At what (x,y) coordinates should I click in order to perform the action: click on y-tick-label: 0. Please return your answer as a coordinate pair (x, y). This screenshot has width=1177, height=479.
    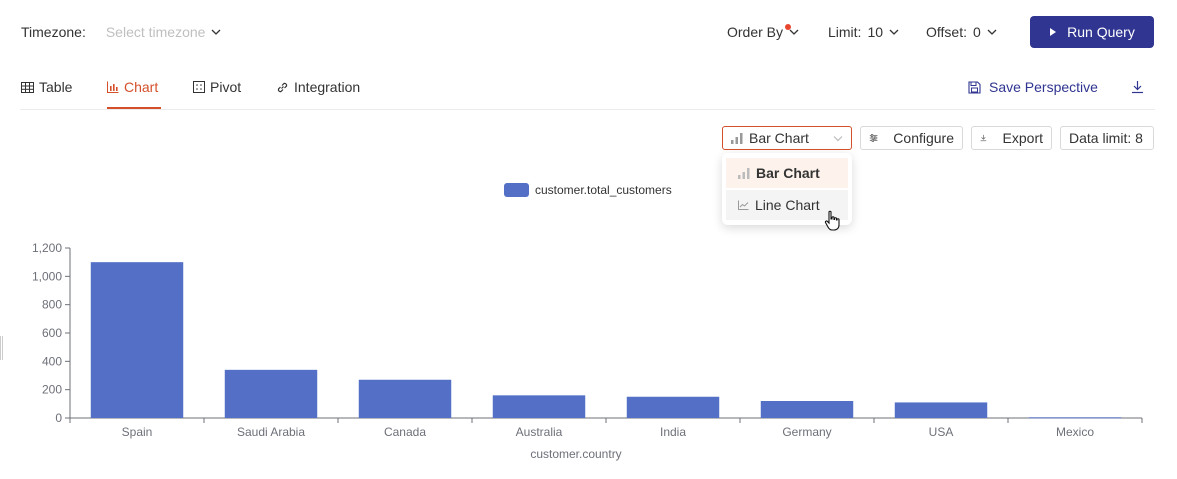
    Looking at the image, I should click on (58, 418).